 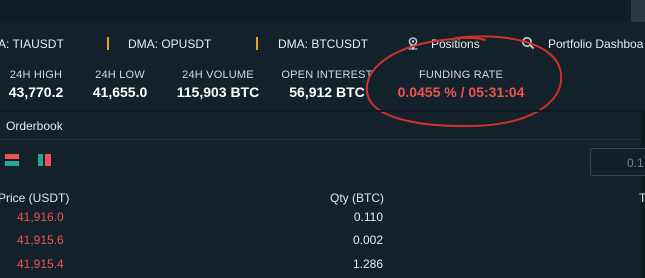 What do you see at coordinates (413, 43) in the screenshot?
I see `location-pin-icon` at bounding box center [413, 43].